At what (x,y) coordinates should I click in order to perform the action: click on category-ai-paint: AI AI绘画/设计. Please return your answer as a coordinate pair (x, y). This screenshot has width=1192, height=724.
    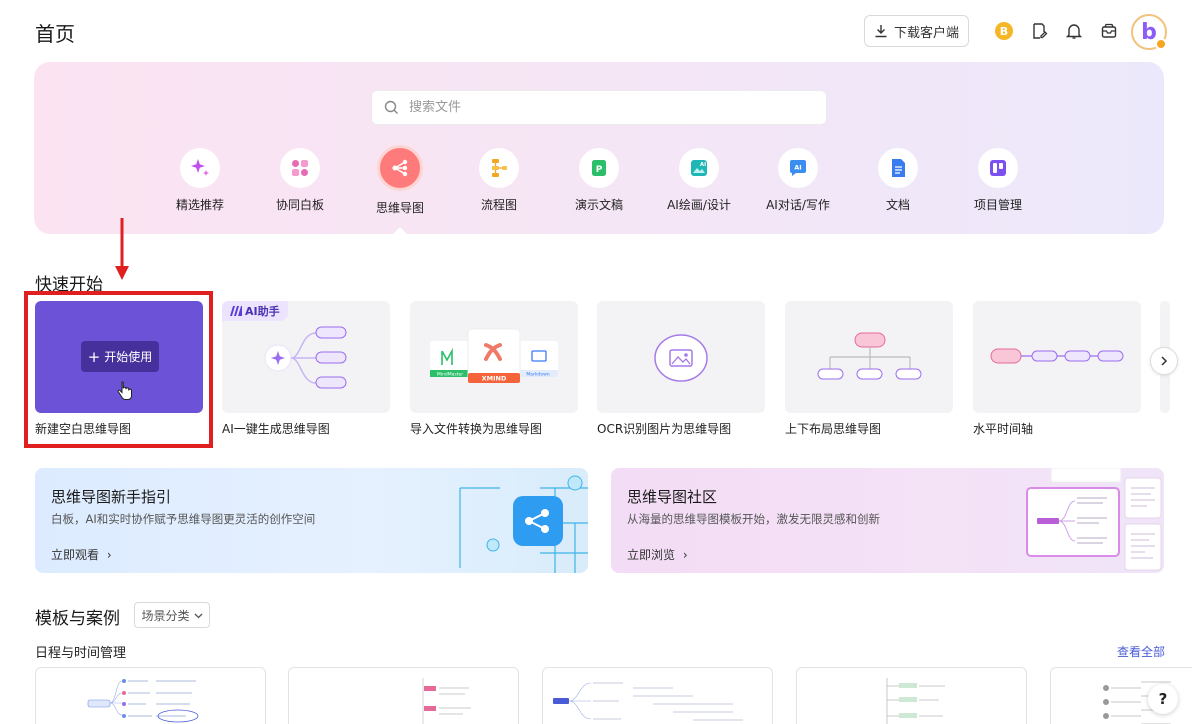
    Looking at the image, I should click on (699, 180).